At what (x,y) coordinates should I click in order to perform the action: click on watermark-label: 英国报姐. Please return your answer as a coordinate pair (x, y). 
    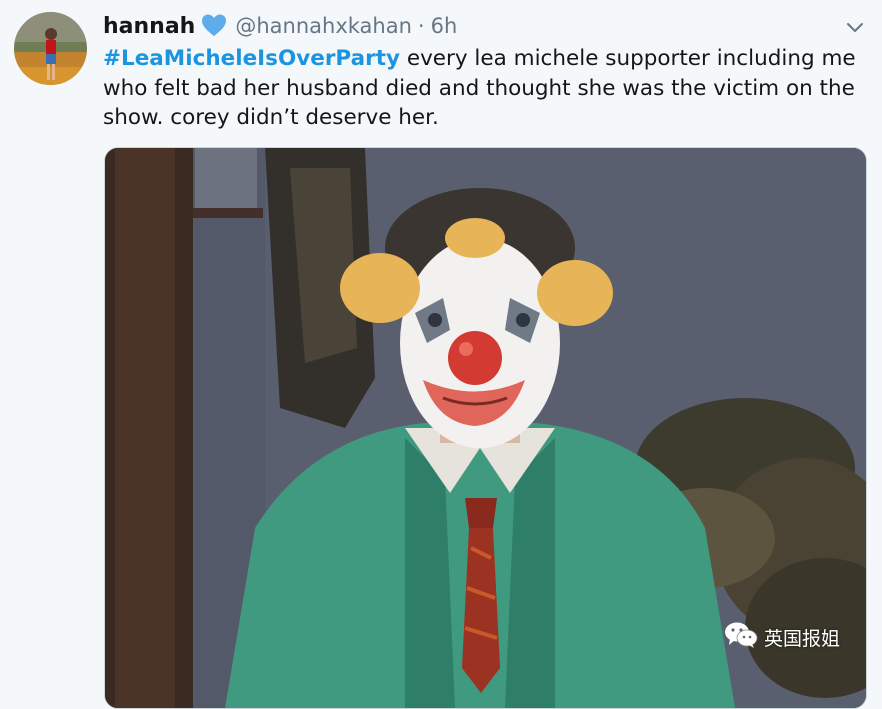
    Looking at the image, I should click on (802, 638).